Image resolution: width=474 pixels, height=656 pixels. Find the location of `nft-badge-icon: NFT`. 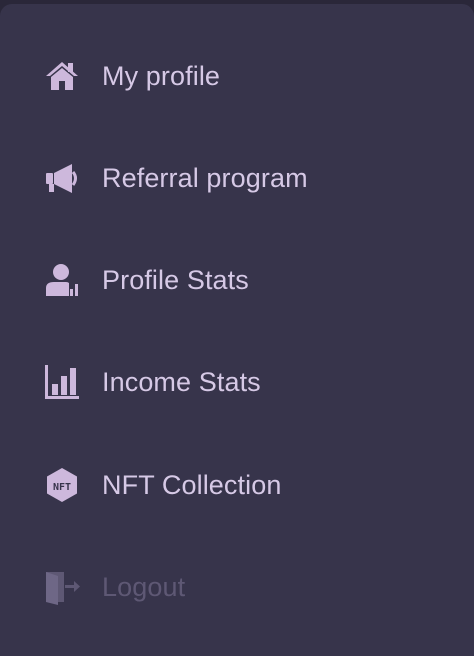

nft-badge-icon: NFT is located at coordinates (62, 485).